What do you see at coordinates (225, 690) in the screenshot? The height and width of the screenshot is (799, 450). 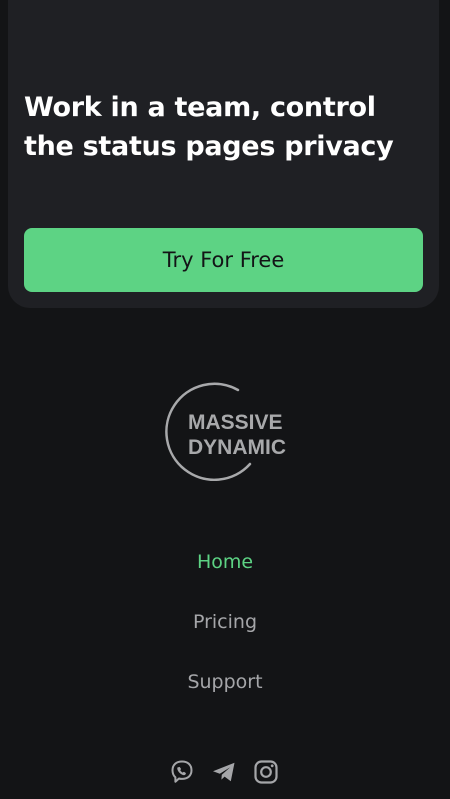 I see `nav-link-support: Support` at bounding box center [225, 690].